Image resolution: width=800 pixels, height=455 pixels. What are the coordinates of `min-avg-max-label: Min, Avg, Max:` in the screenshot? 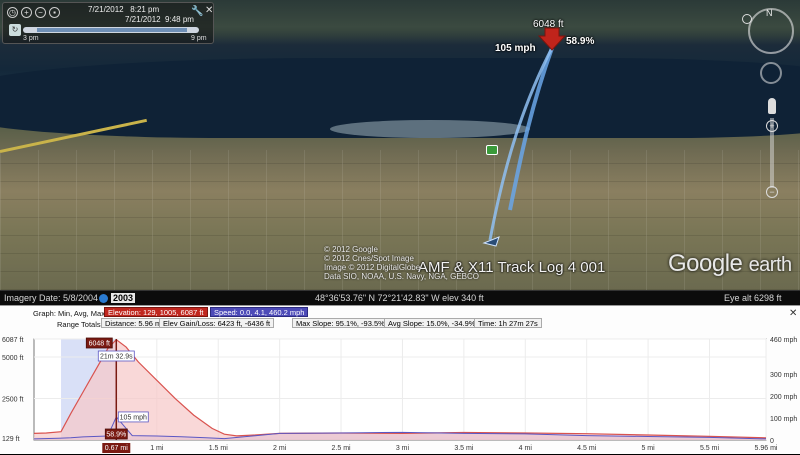 It's located at (83, 313).